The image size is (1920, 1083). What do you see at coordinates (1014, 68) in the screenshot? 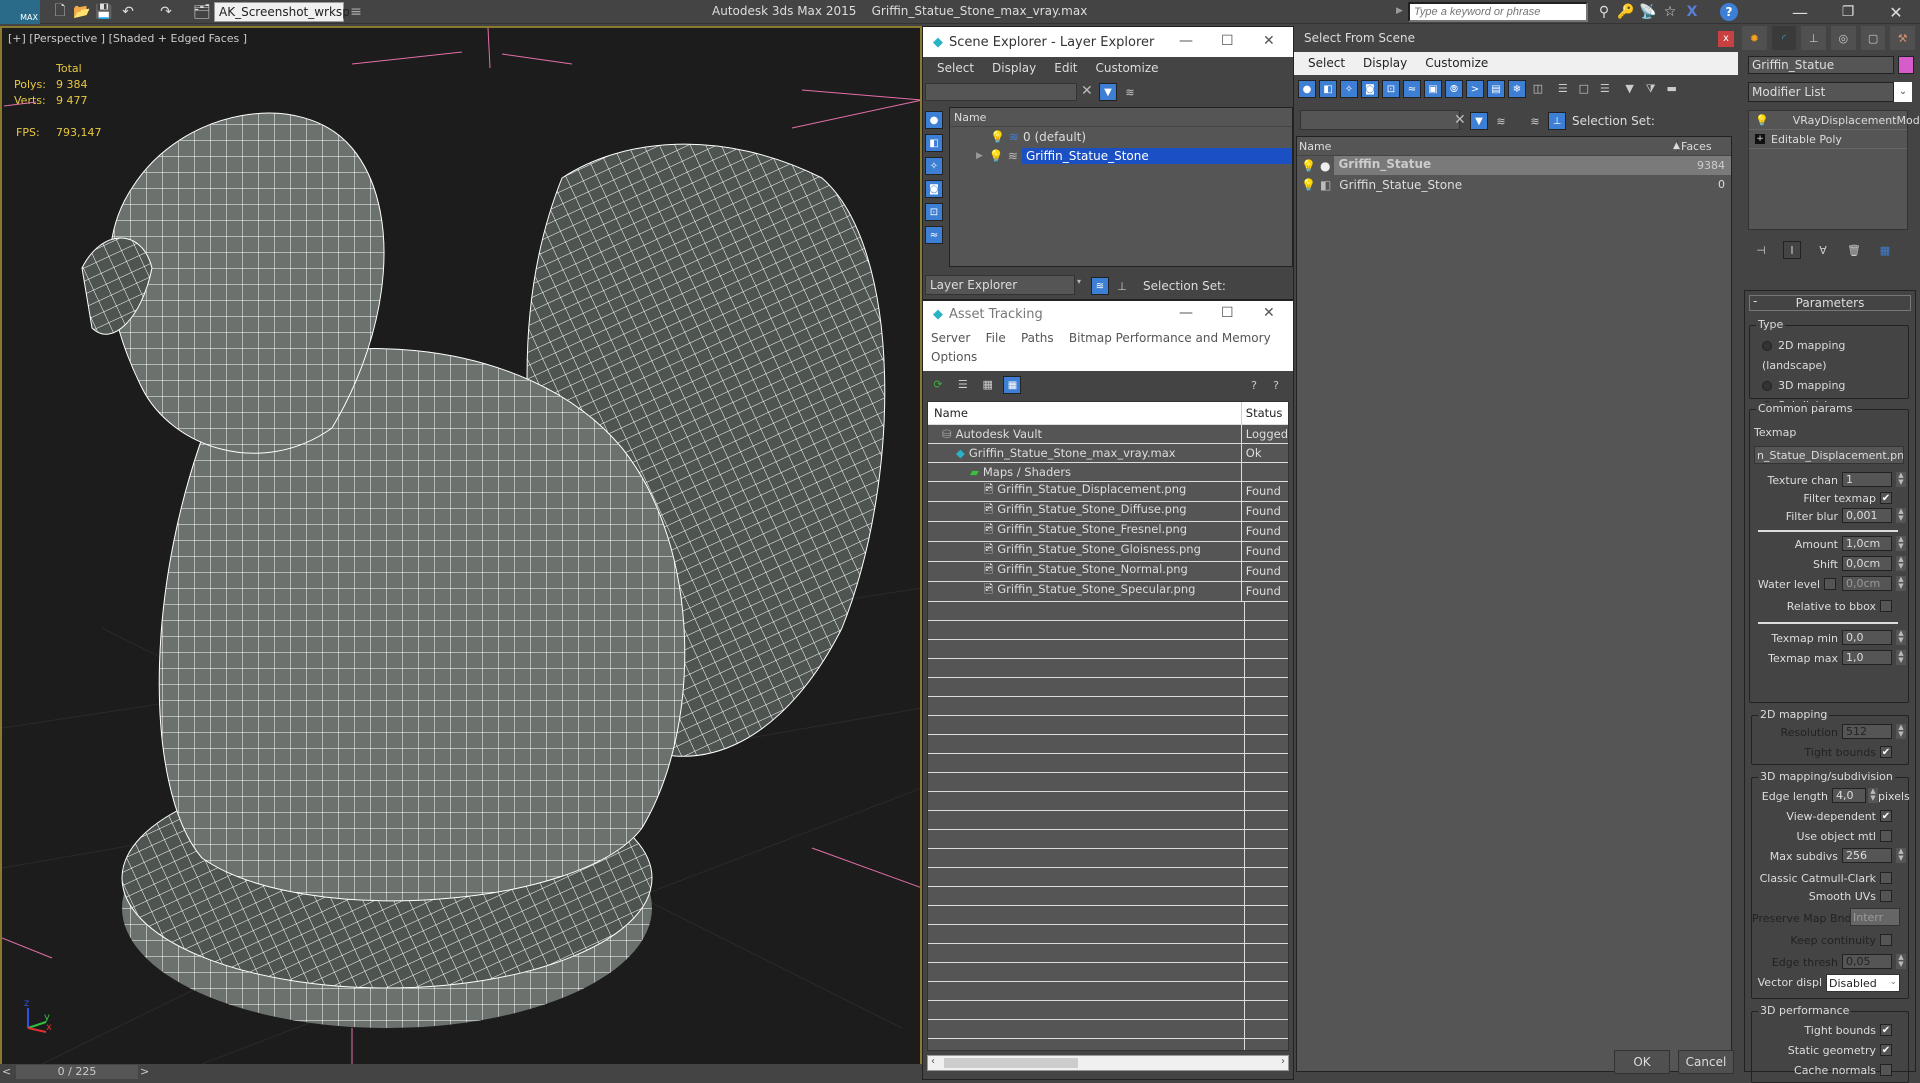
I see `menu-display: Display` at bounding box center [1014, 68].